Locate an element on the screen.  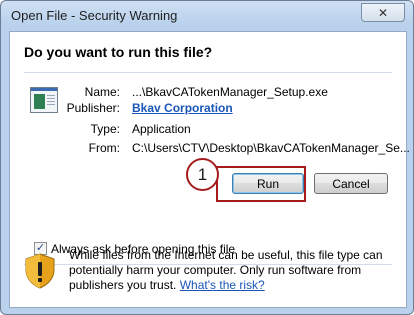
name-value: ...\BkavCATokenManager_Setup.exe is located at coordinates (230, 92).